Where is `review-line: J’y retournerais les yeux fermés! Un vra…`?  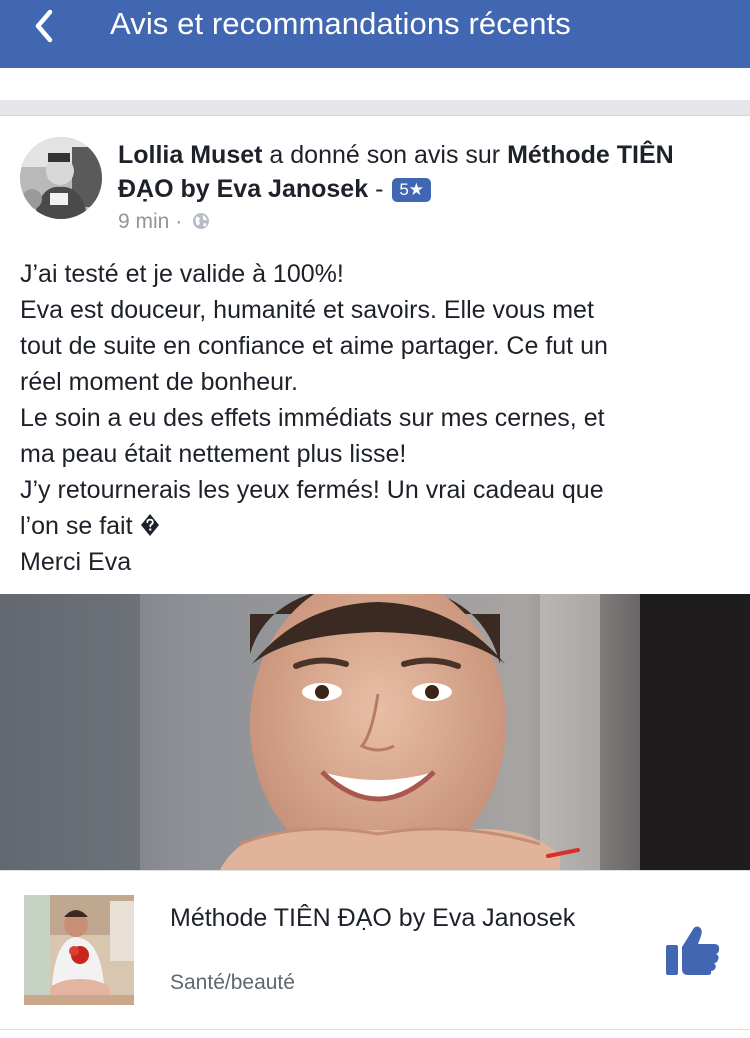
review-line: J’y retournerais les yeux fermés! Un vra… is located at coordinates (312, 490).